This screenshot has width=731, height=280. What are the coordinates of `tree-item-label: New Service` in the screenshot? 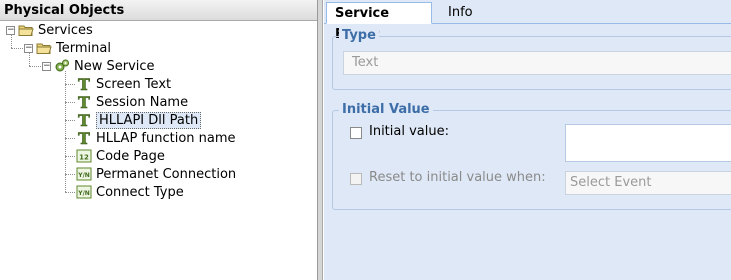 It's located at (114, 66).